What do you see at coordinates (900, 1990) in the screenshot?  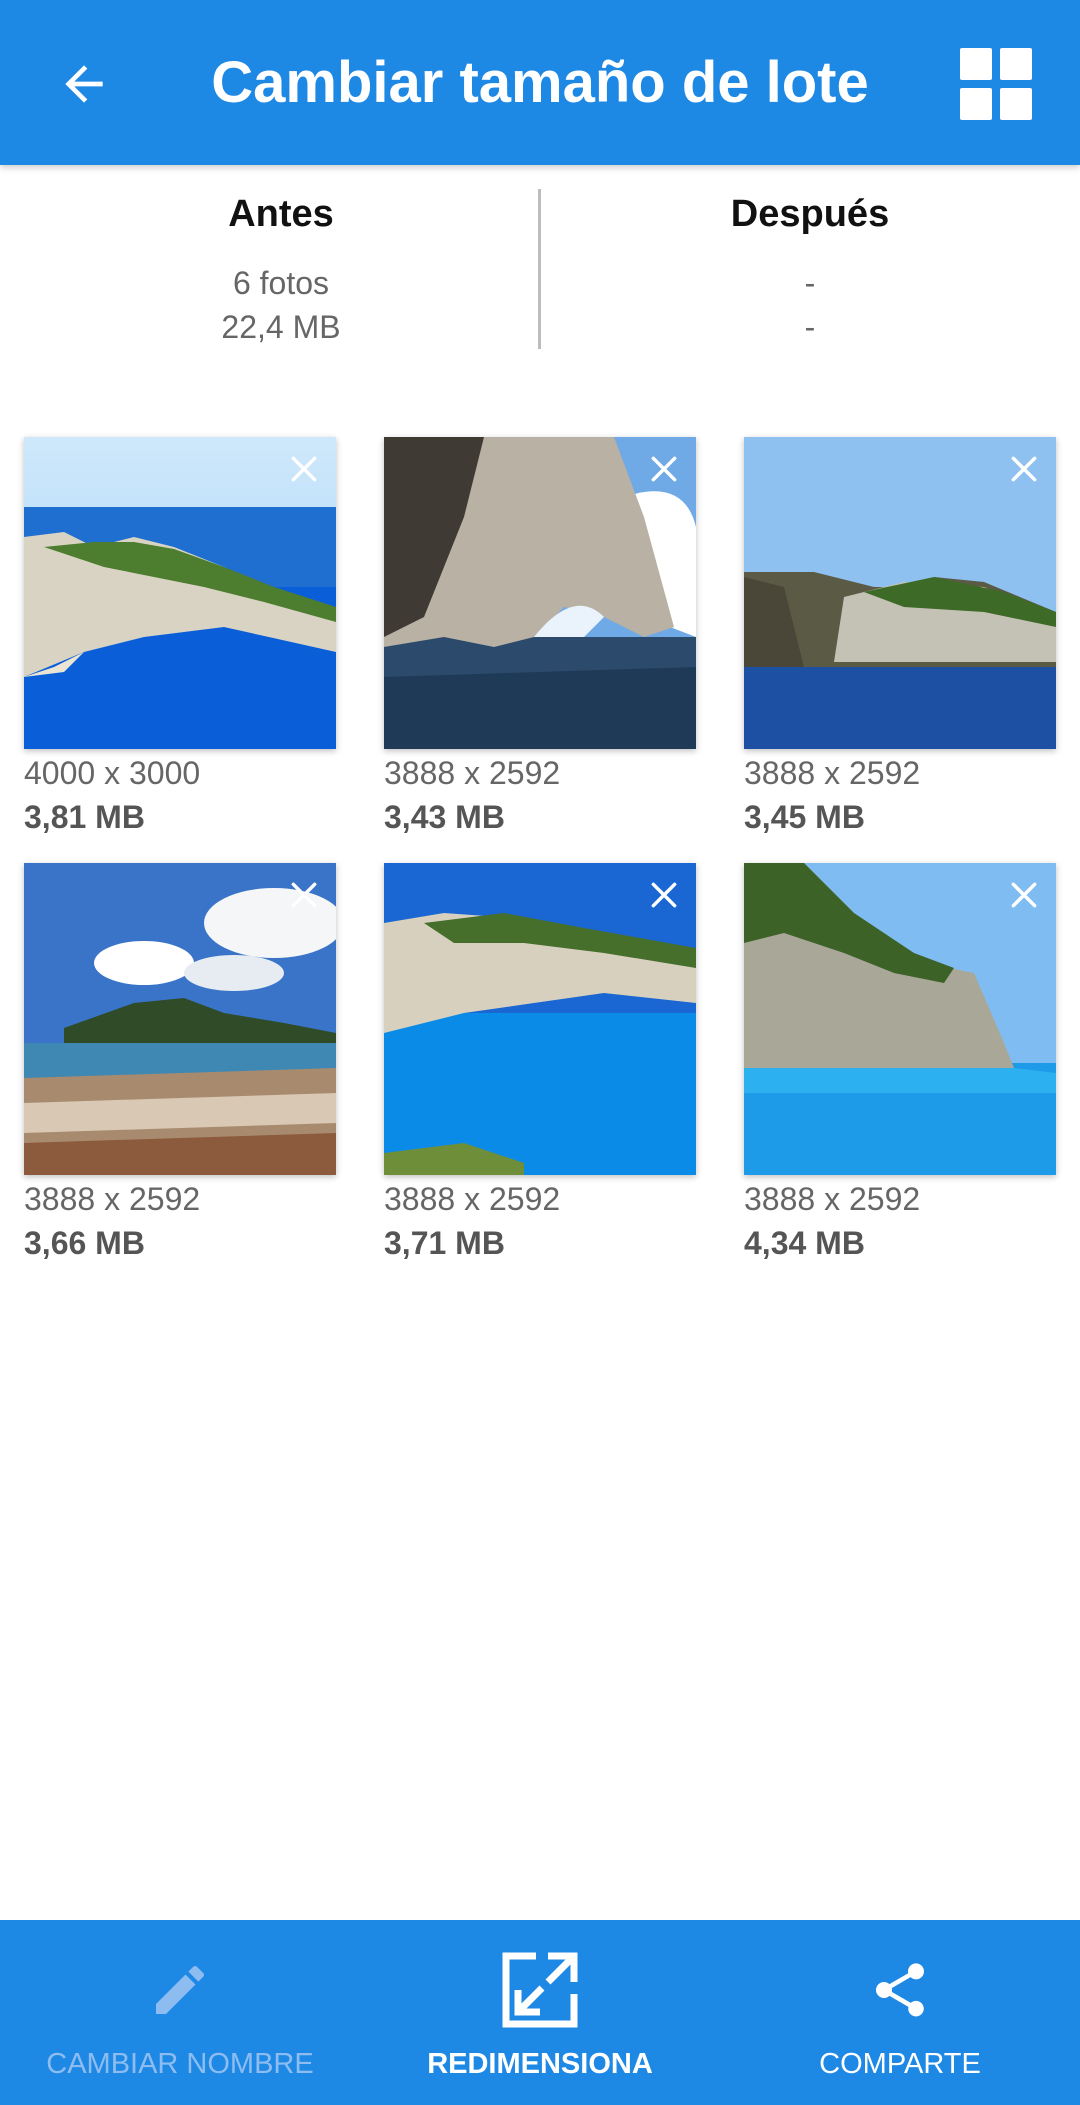 I see `share-icon` at bounding box center [900, 1990].